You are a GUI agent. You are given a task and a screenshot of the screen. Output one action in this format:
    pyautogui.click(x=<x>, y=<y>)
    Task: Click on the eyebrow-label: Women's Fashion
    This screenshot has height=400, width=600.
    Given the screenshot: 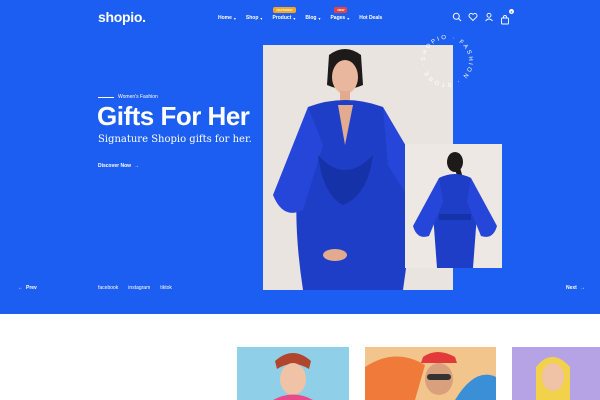 What is the action you would take?
    pyautogui.click(x=138, y=97)
    